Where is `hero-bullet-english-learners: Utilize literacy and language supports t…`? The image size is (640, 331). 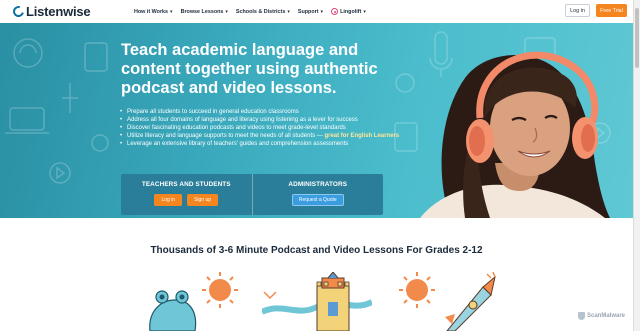
hero-bullet-english-learners: Utilize literacy and language supports t… is located at coordinates (265, 136).